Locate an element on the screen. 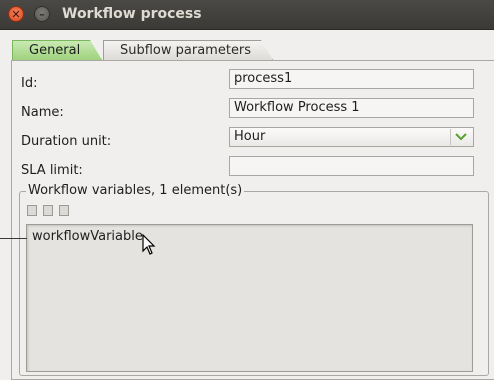  id-field: process1 is located at coordinates (351, 79).